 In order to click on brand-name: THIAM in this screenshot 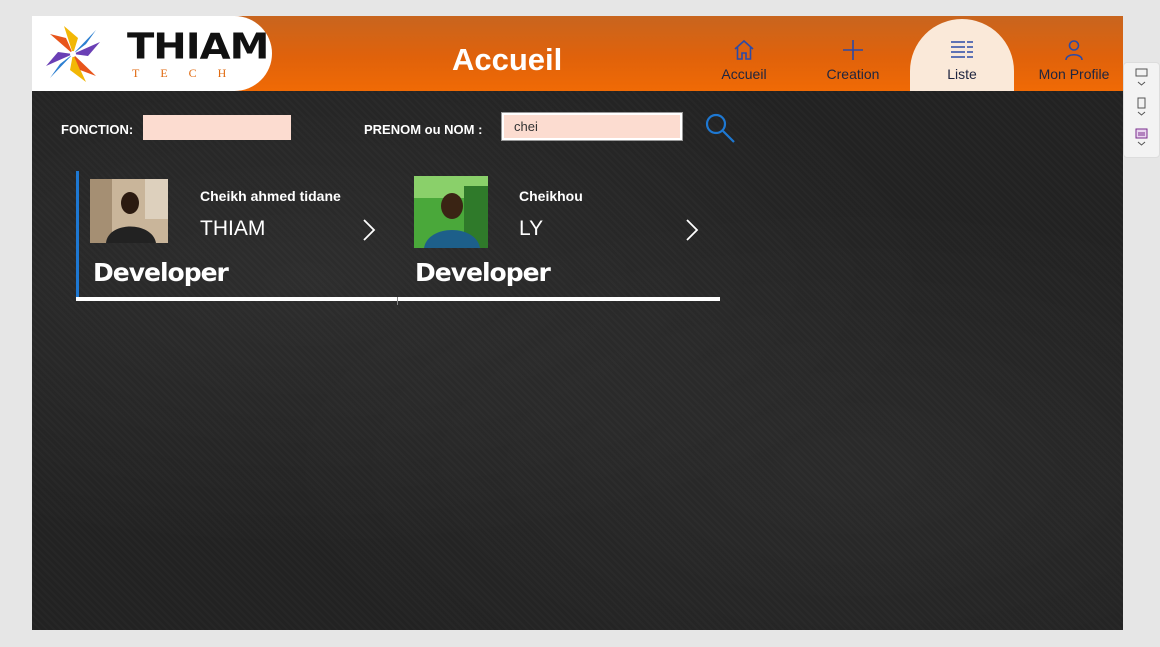, I will do `click(198, 47)`.